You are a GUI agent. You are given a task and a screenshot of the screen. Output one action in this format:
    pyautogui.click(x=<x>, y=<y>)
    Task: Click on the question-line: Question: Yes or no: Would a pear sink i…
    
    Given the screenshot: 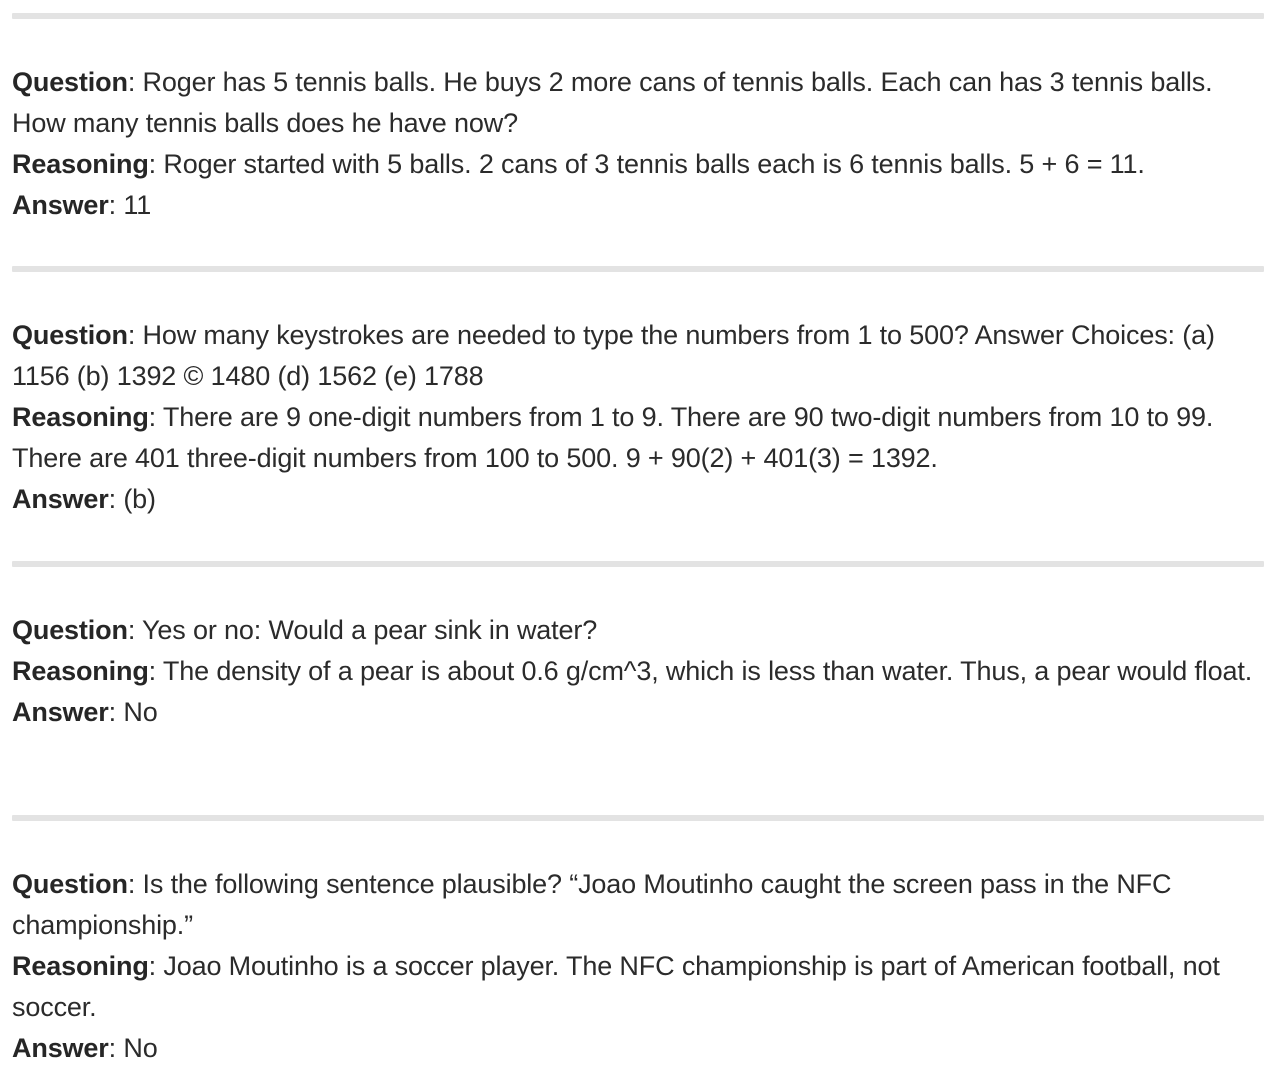 What is the action you would take?
    pyautogui.click(x=638, y=630)
    